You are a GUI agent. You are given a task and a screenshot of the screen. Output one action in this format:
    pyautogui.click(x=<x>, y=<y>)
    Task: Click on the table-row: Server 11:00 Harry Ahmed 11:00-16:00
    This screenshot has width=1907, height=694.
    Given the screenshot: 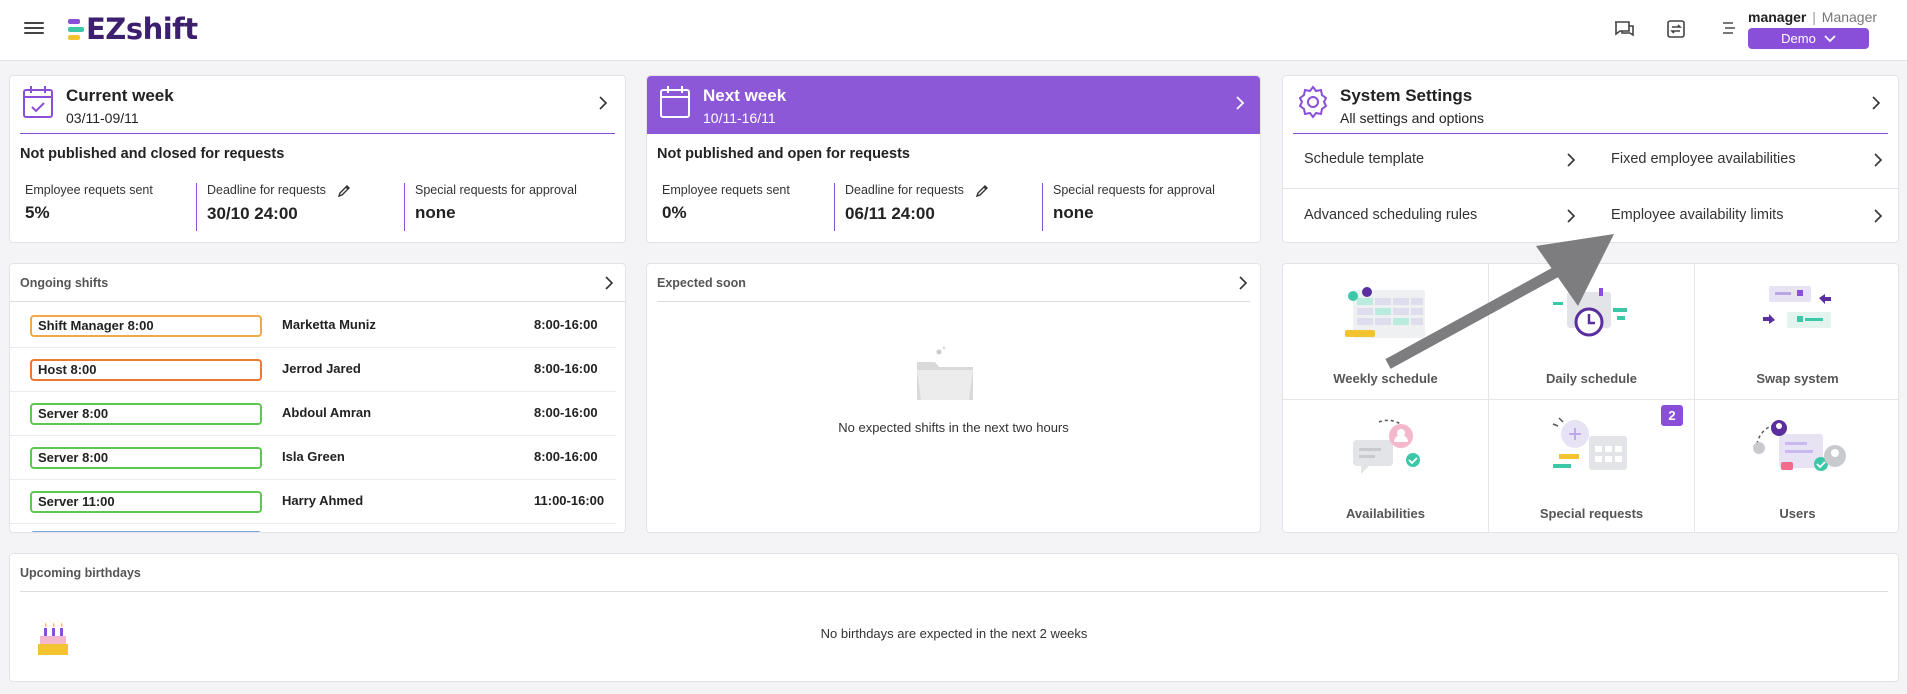 What is the action you would take?
    pyautogui.click(x=313, y=502)
    